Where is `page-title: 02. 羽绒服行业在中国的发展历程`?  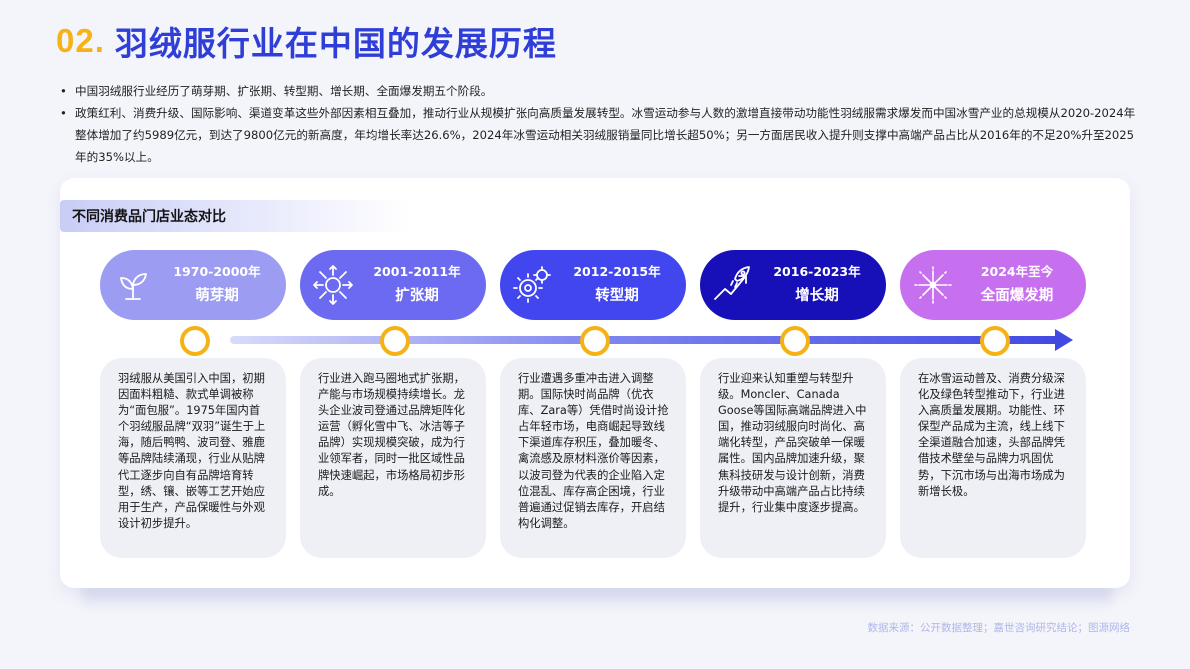 page-title: 02. 羽绒服行业在中国的发展历程 is located at coordinates (306, 41).